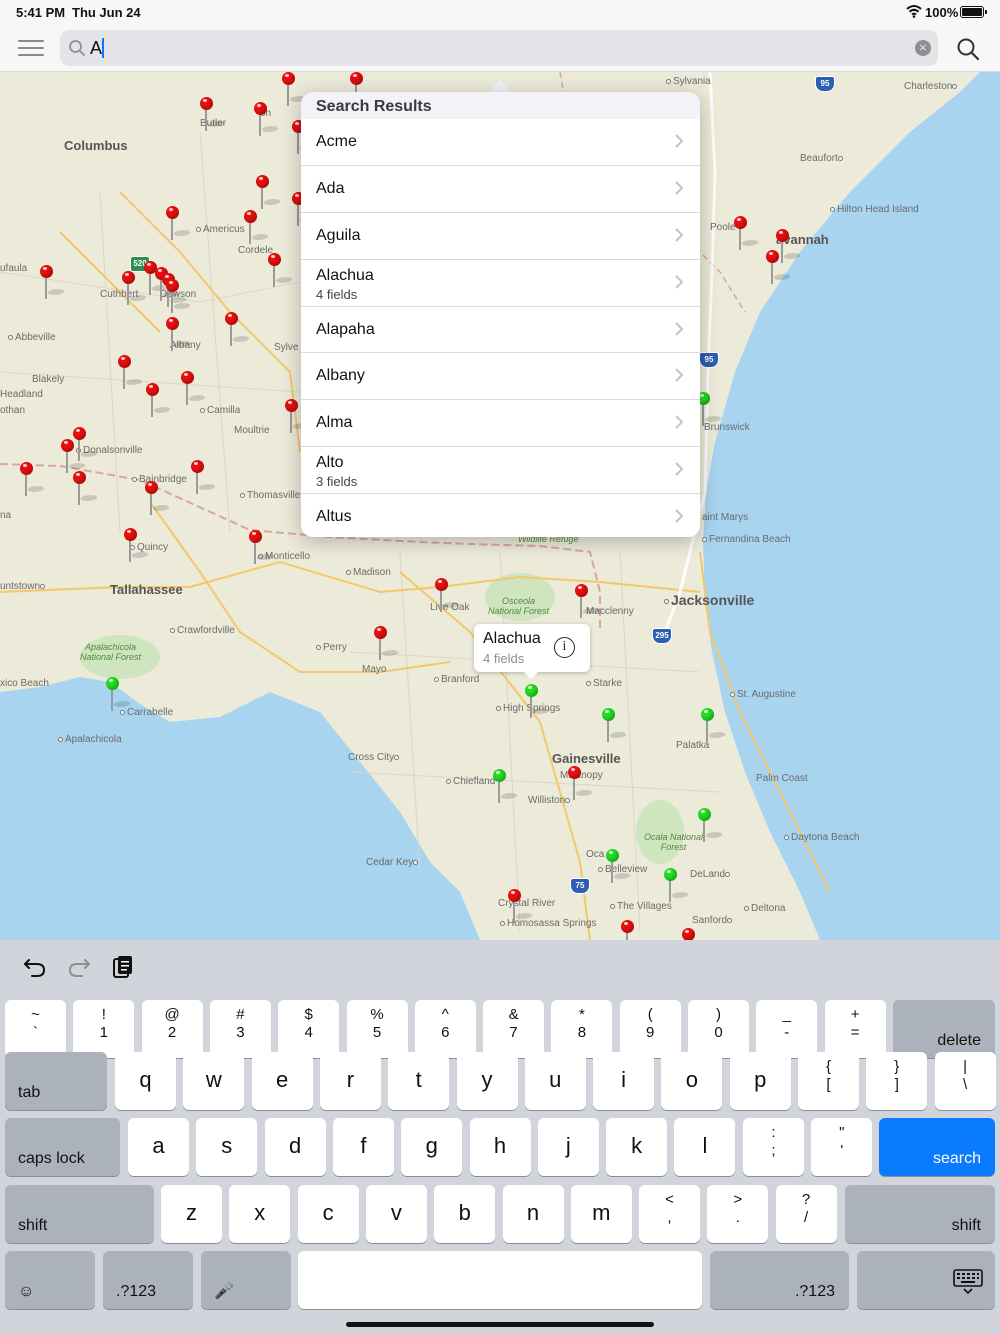 The height and width of the screenshot is (1334, 1000). What do you see at coordinates (787, 1029) in the screenshot?
I see `key--: _ -` at bounding box center [787, 1029].